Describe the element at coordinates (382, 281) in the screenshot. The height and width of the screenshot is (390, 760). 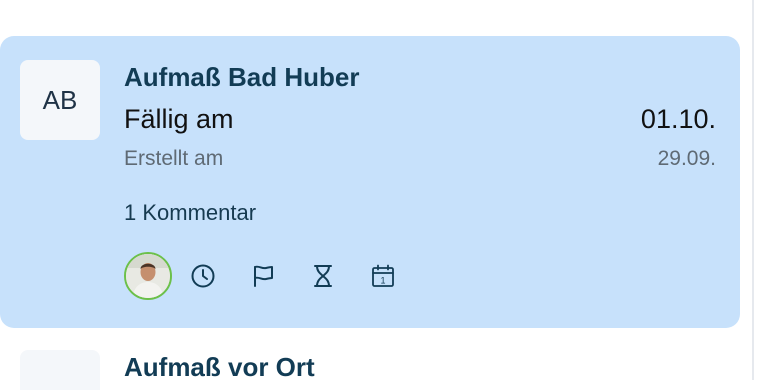
I see `calendar-day-text: 1` at that location.